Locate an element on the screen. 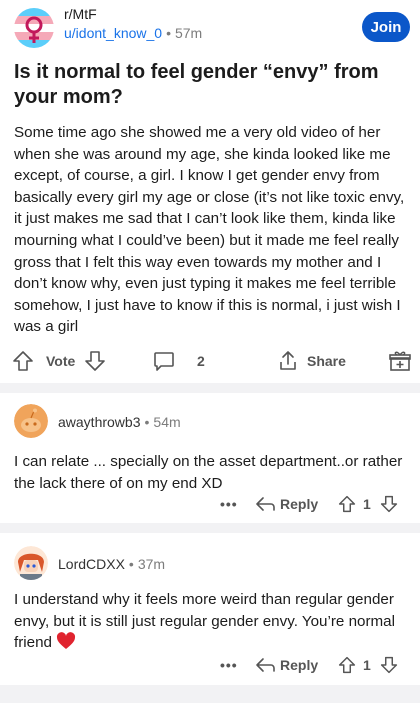 The height and width of the screenshot is (703, 420). comment-author: awaythrowb3 is located at coordinates (99, 422).